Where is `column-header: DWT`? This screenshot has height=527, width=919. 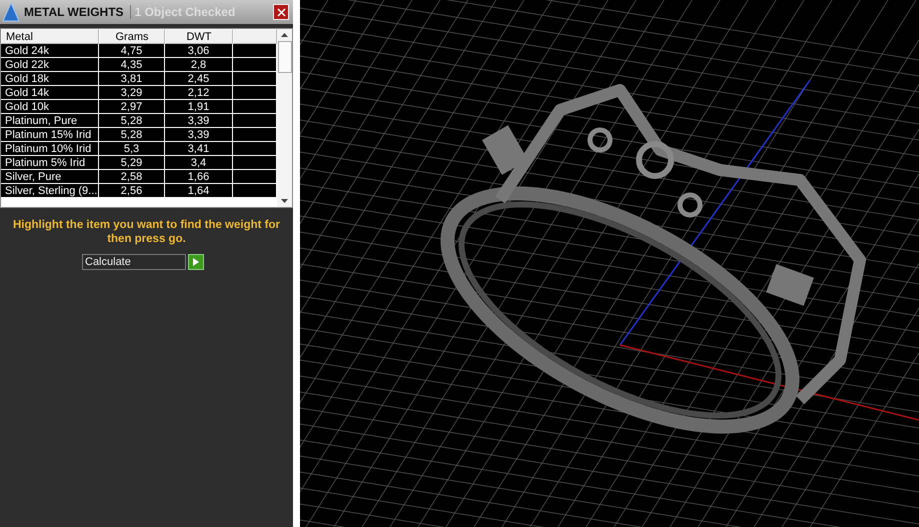 column-header: DWT is located at coordinates (199, 36).